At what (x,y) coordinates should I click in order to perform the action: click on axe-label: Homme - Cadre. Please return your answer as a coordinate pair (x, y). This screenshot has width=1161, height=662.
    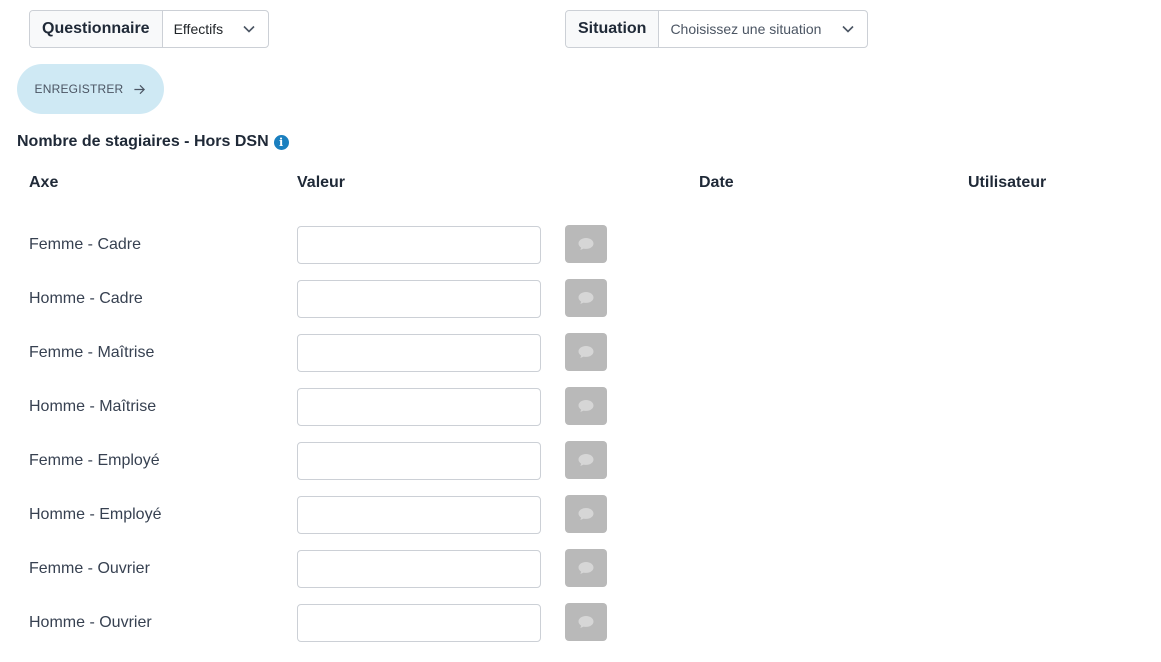
    Looking at the image, I should click on (86, 298).